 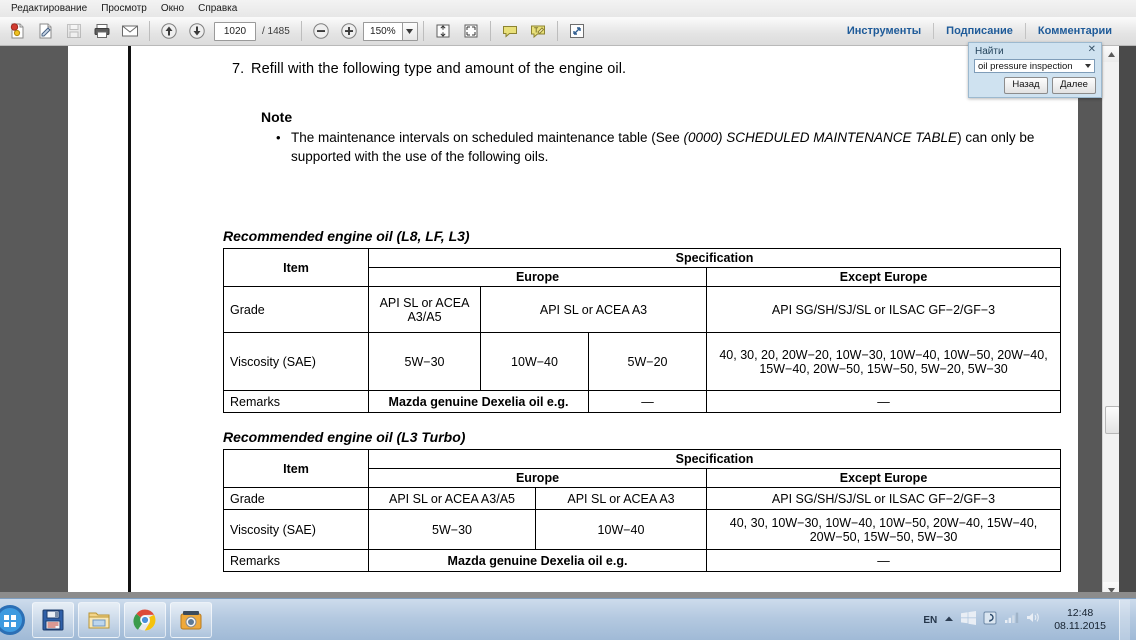 I want to click on taskbar-item-screenshot, so click(x=191, y=620).